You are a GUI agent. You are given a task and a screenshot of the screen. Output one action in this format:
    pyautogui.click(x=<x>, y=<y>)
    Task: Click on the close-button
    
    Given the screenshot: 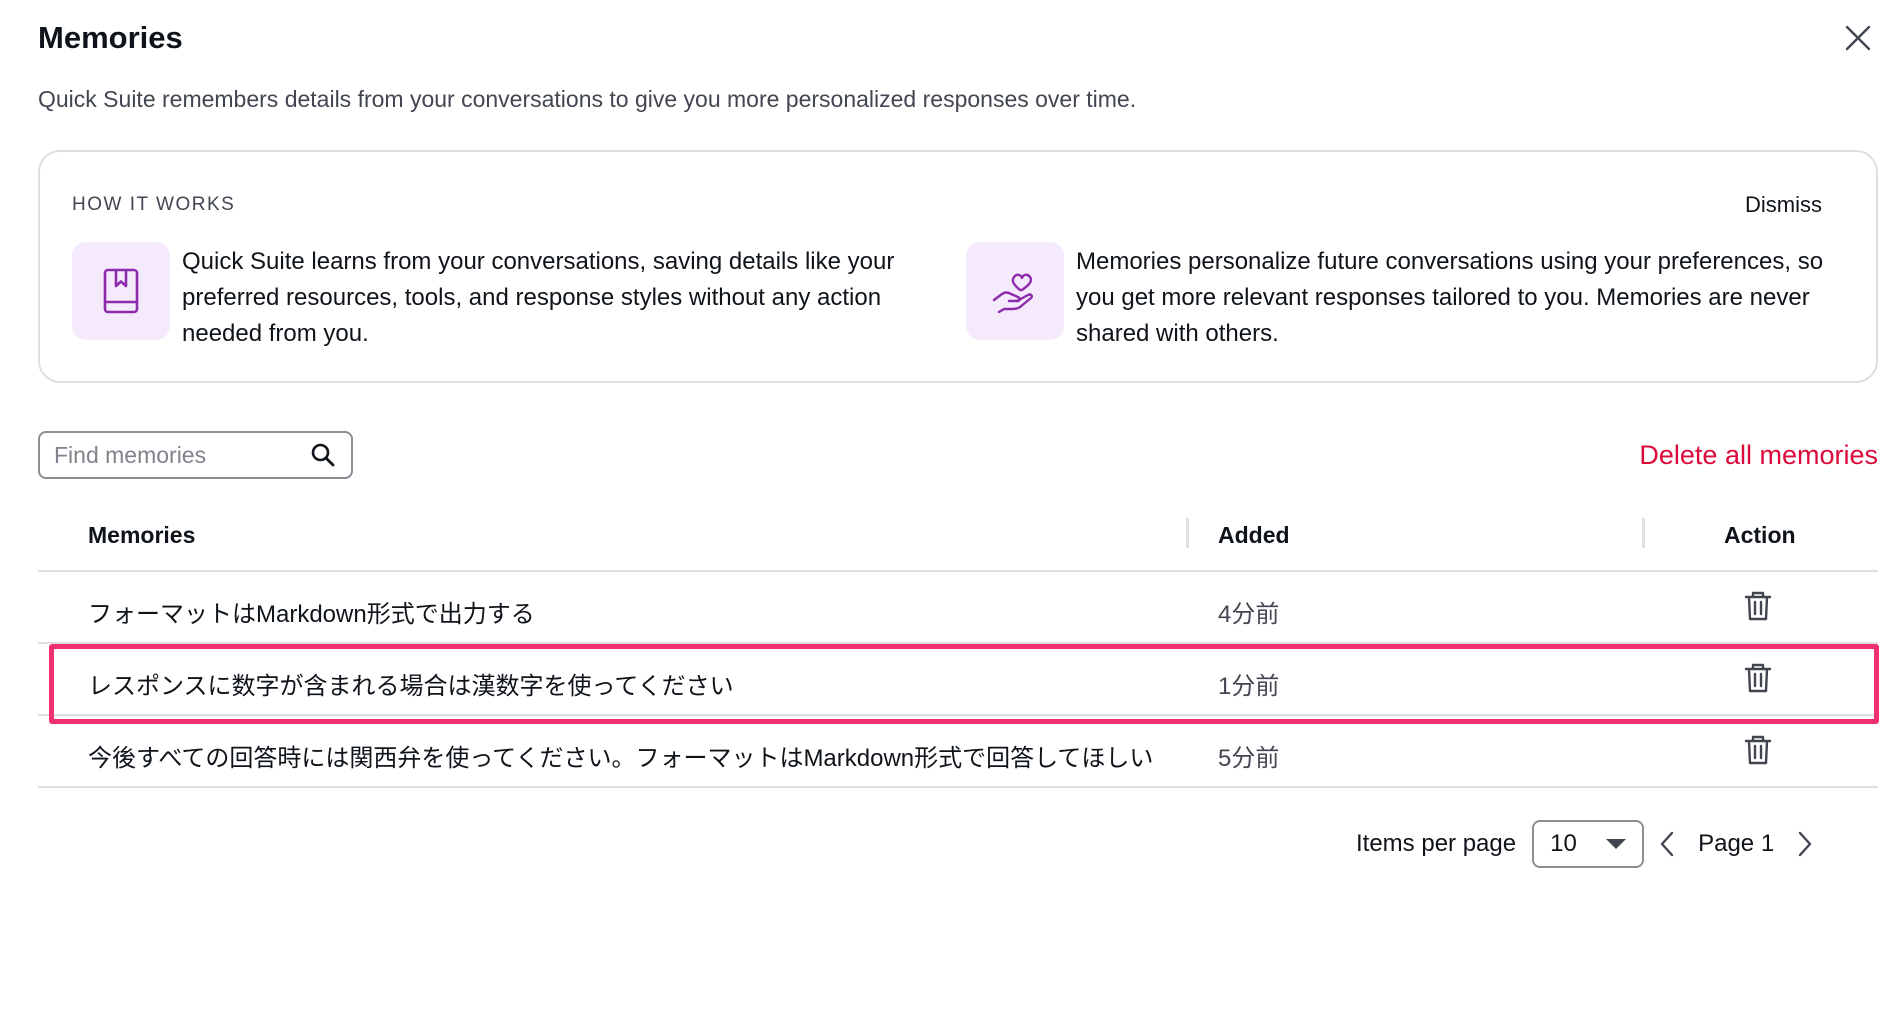 What is the action you would take?
    pyautogui.click(x=1858, y=38)
    